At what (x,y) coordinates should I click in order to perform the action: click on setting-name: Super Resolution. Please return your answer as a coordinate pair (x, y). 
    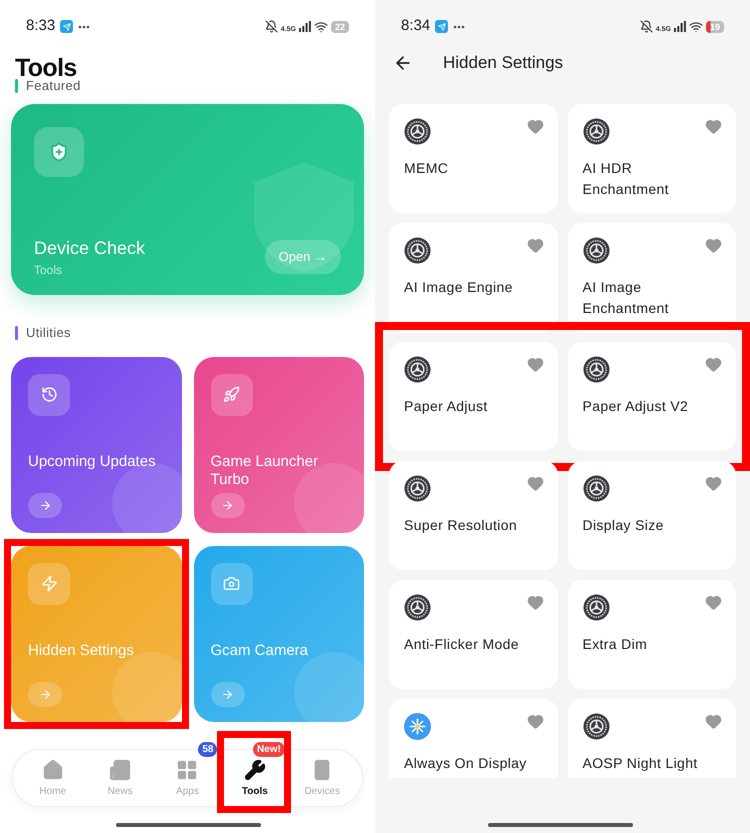
    Looking at the image, I should click on (461, 525).